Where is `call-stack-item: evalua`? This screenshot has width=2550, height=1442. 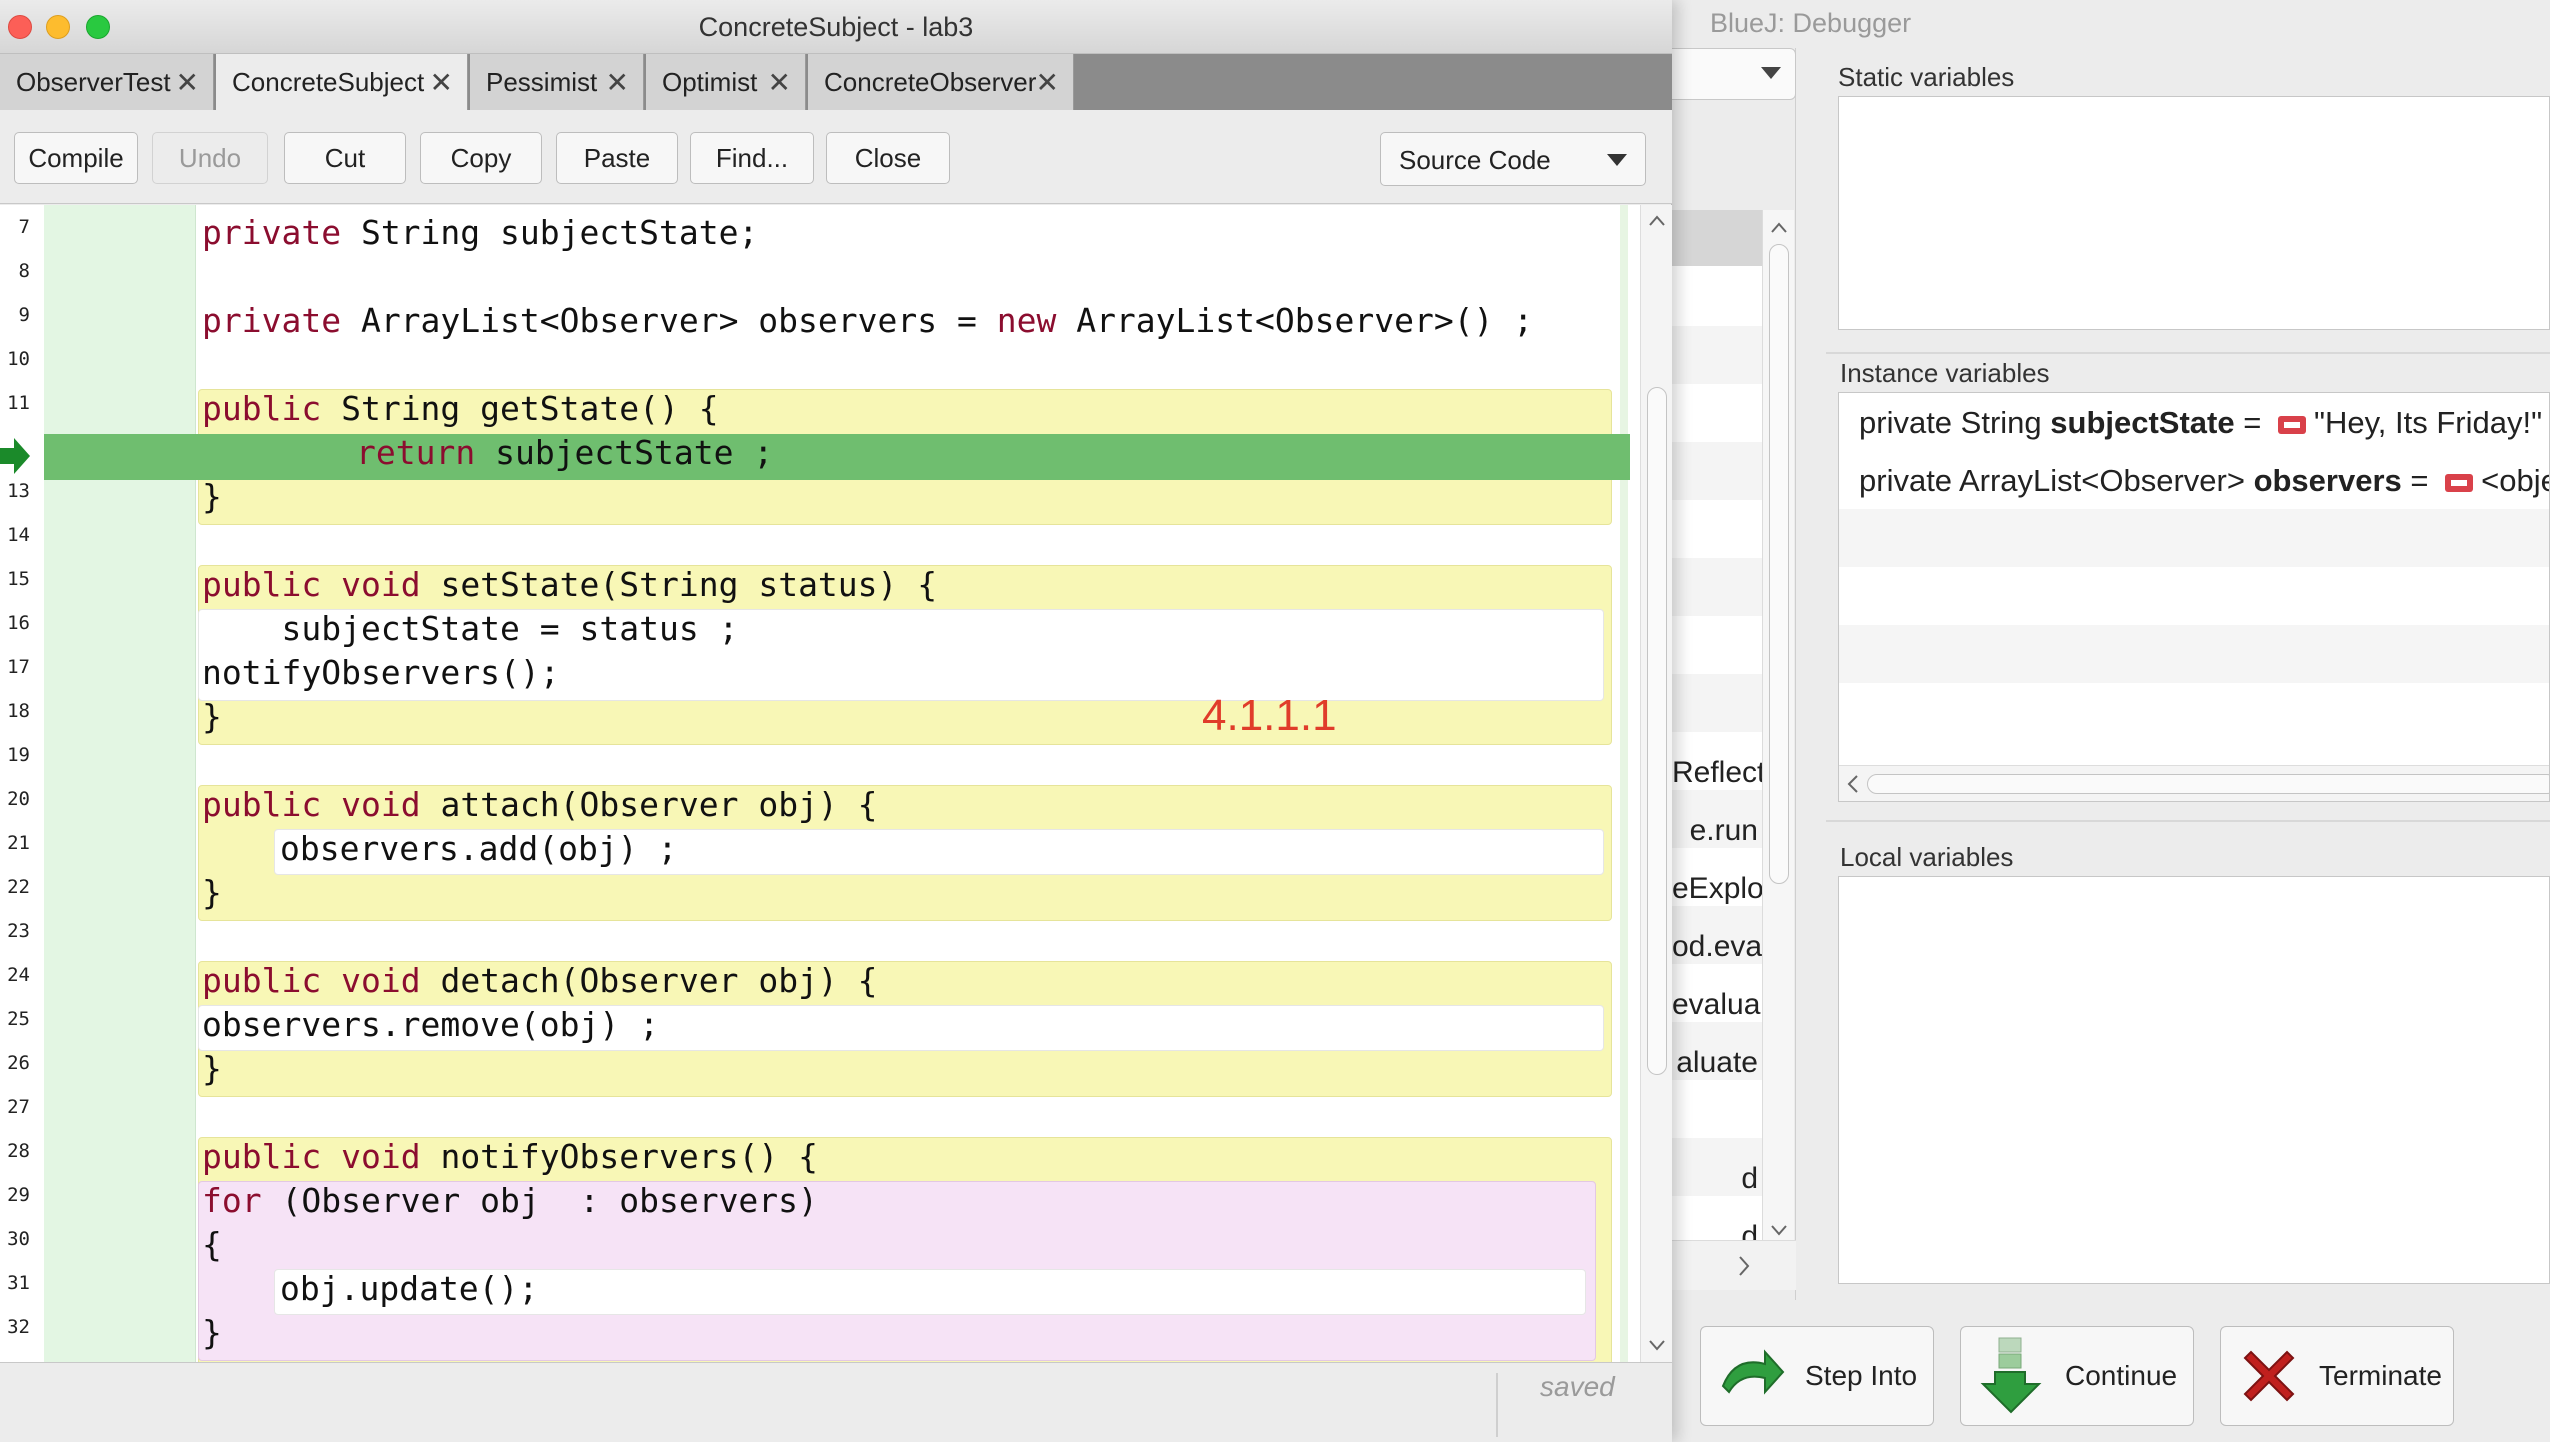 call-stack-item: evalua is located at coordinates (1717, 1005).